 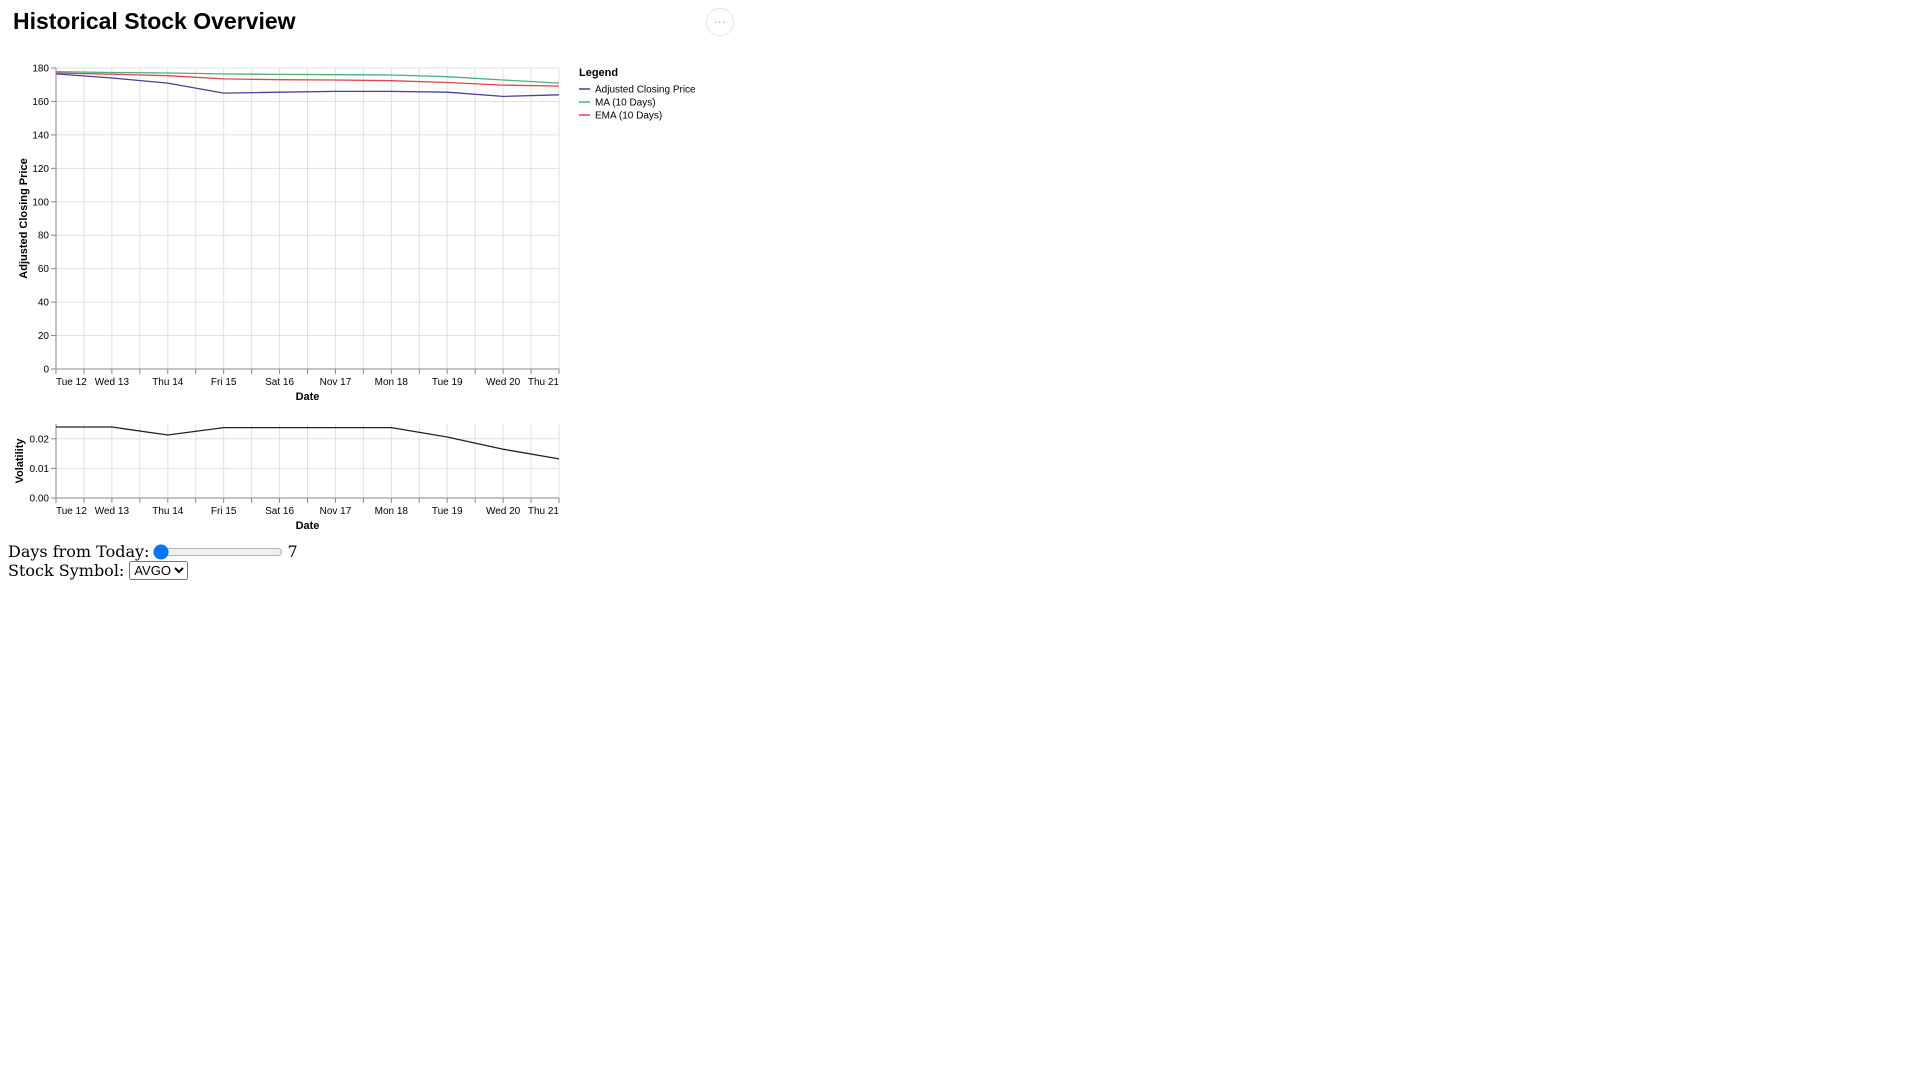 What do you see at coordinates (168, 511) in the screenshot?
I see `x-tick-label: Thu 14` at bounding box center [168, 511].